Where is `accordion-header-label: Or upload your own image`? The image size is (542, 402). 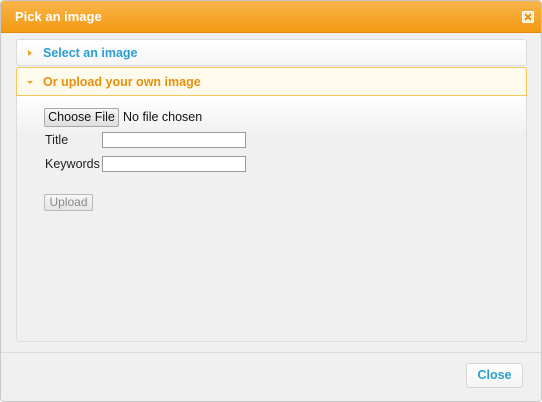 accordion-header-label: Or upload your own image is located at coordinates (122, 82).